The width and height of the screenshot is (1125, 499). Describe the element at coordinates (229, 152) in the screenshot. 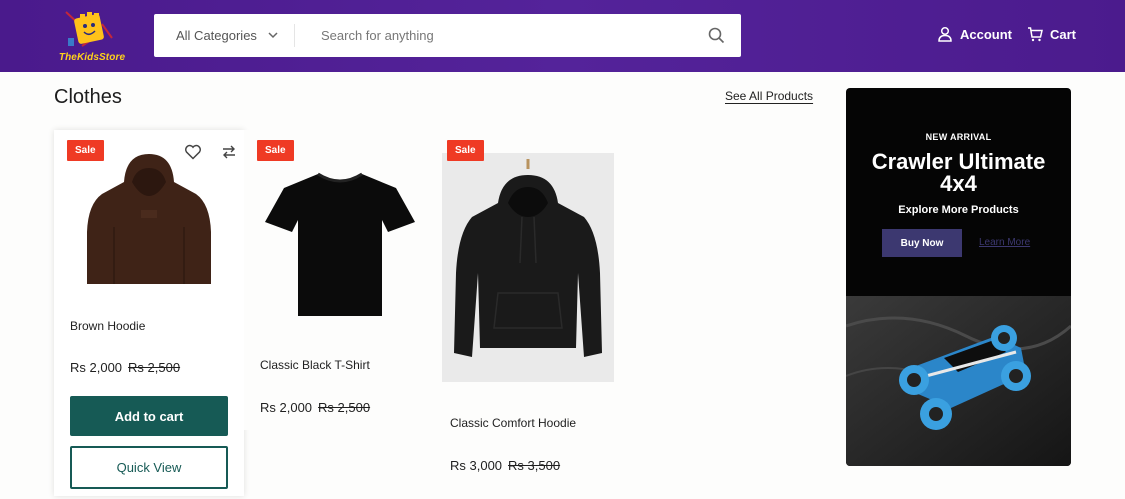

I see `compare-icon` at that location.